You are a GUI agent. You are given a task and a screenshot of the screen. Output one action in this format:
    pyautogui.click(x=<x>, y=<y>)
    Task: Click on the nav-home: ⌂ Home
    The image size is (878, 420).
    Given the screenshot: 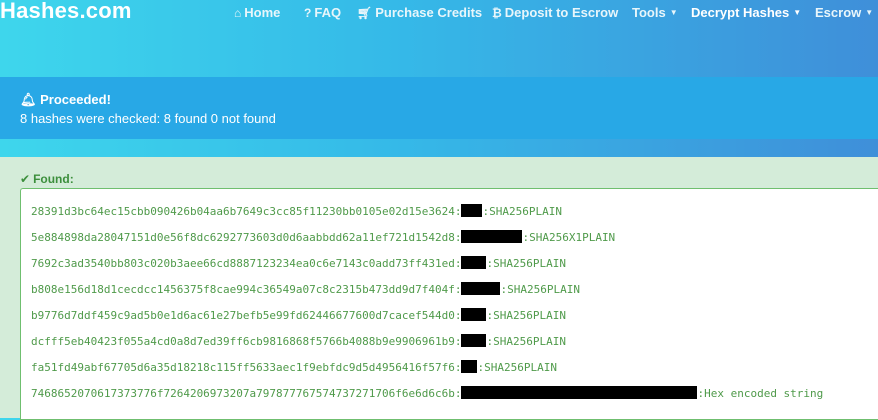 What is the action you would take?
    pyautogui.click(x=257, y=12)
    